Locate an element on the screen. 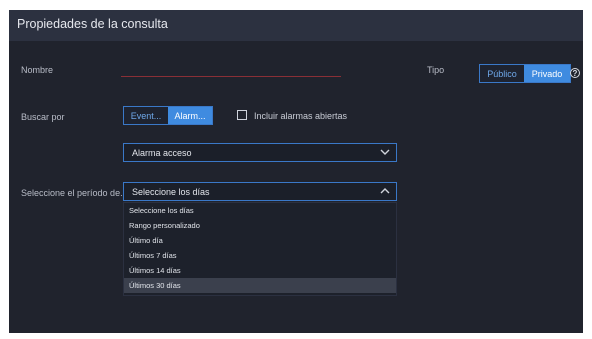 This screenshot has width=592, height=339. help-icon: ? is located at coordinates (575, 73).